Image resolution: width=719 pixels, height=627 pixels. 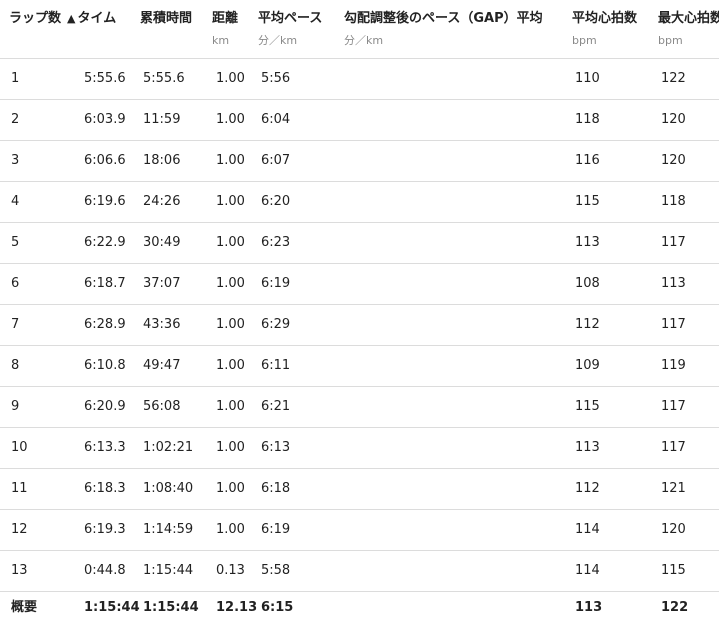 I want to click on cell-cumulative: 30:49, so click(x=162, y=242).